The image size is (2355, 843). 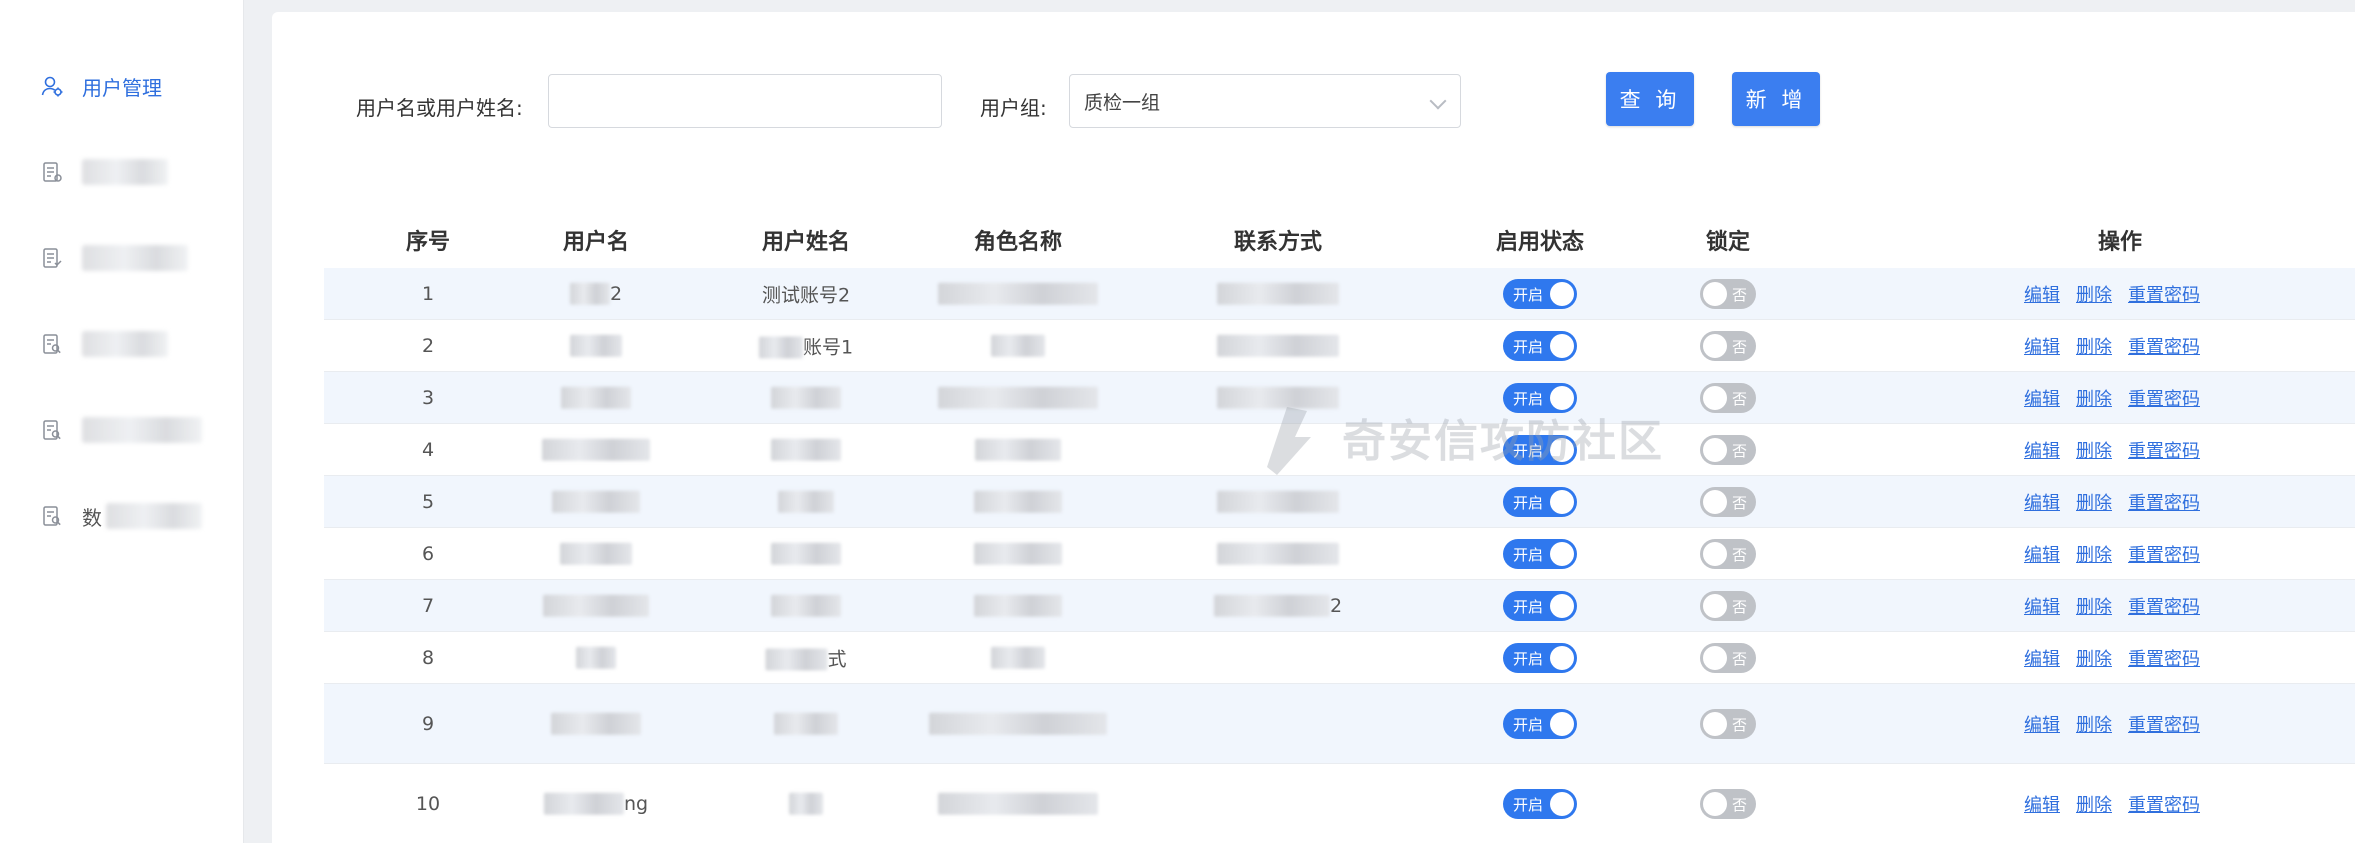 I want to click on cell-fullname-text: 账号1, so click(x=828, y=347).